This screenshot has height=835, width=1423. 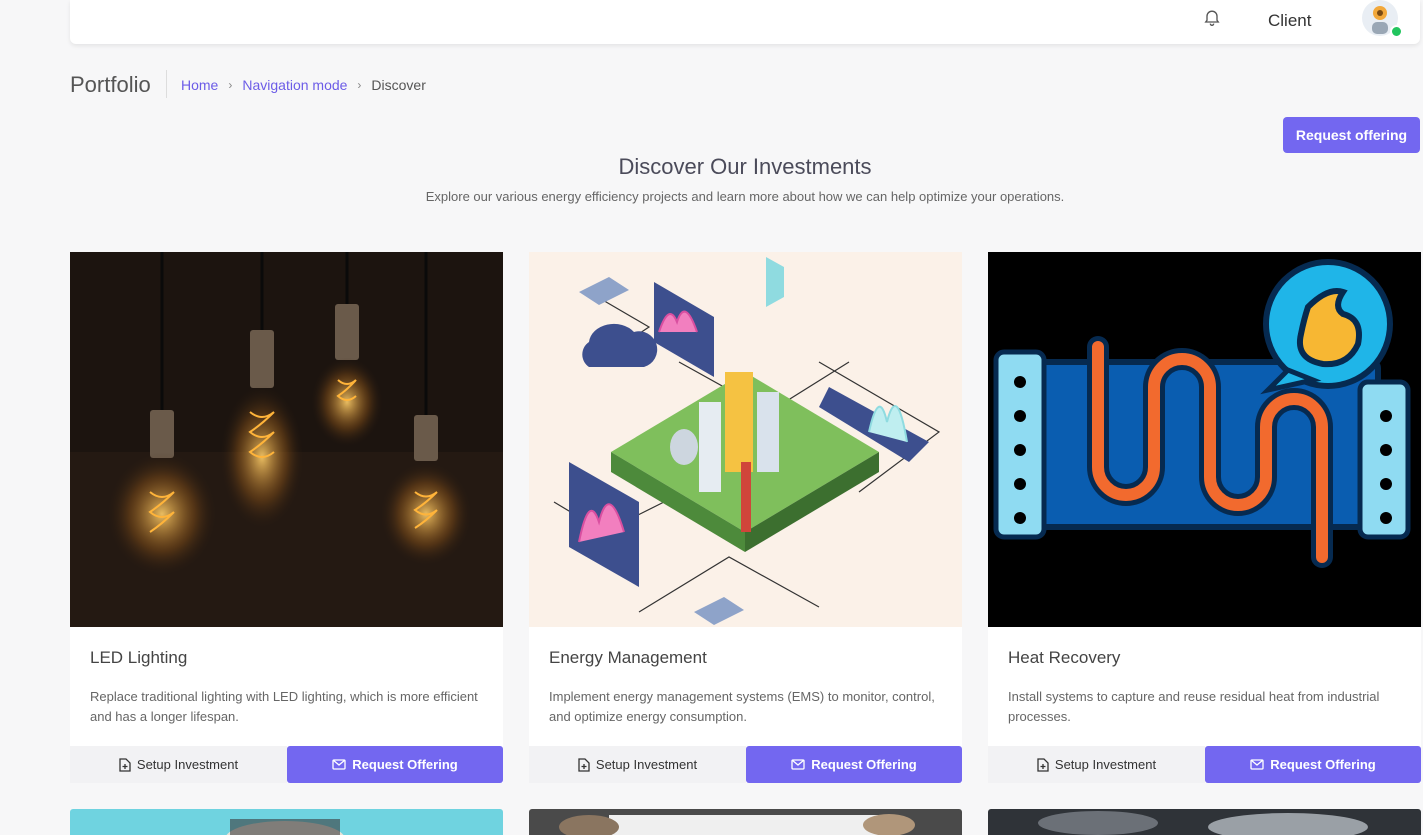 I want to click on online-status-dot, so click(x=1396, y=31).